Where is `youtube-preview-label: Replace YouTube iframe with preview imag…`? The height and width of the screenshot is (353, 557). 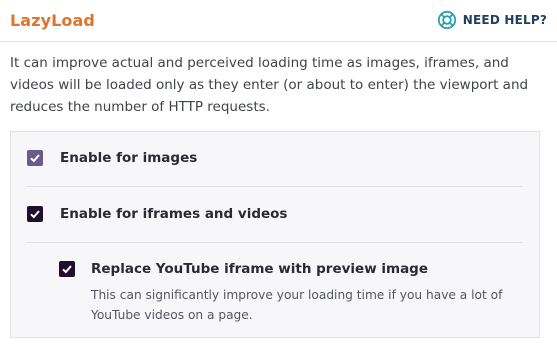 youtube-preview-label: Replace YouTube iframe with preview imag… is located at coordinates (259, 269).